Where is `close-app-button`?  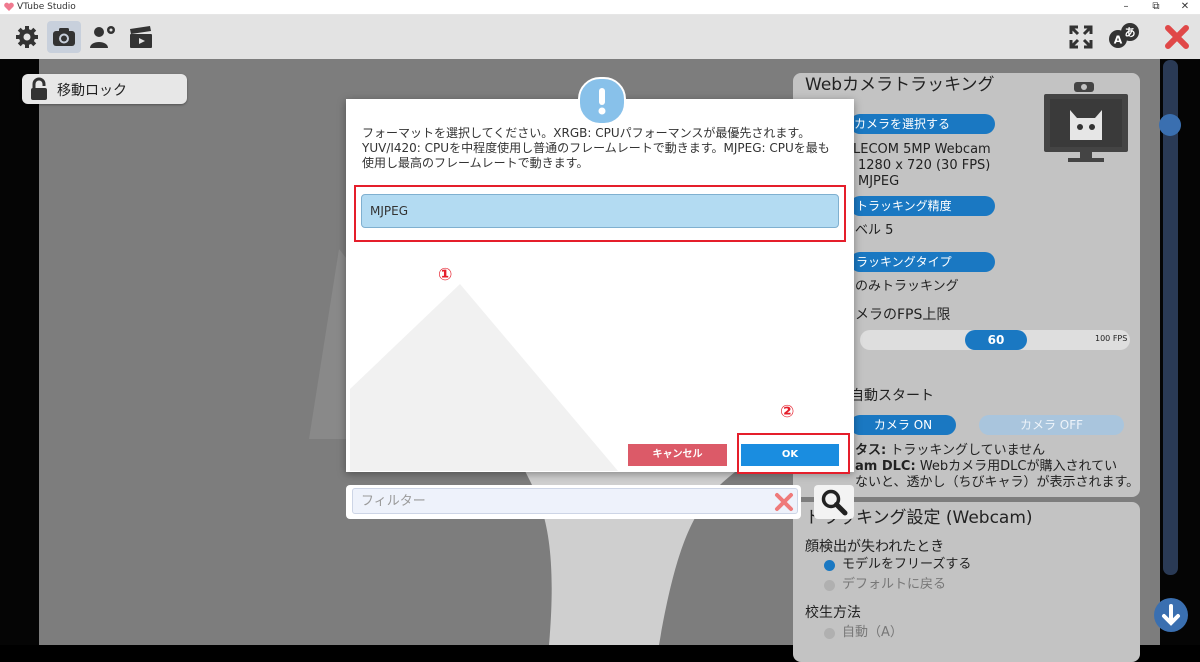
close-app-button is located at coordinates (1177, 37).